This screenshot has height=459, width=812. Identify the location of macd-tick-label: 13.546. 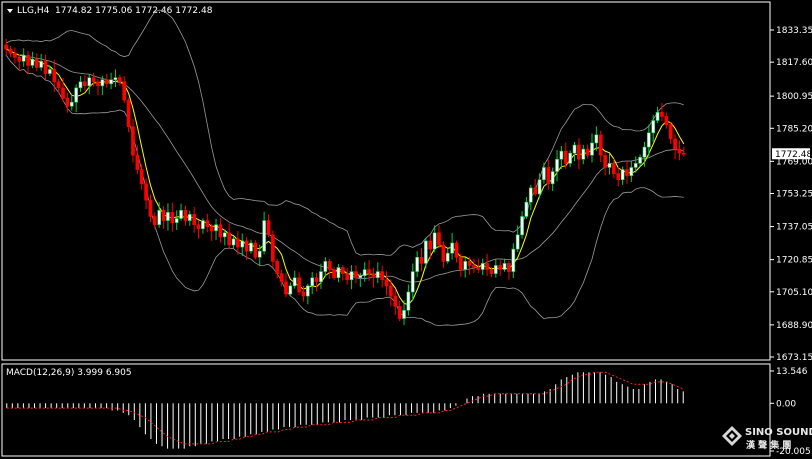
(792, 372).